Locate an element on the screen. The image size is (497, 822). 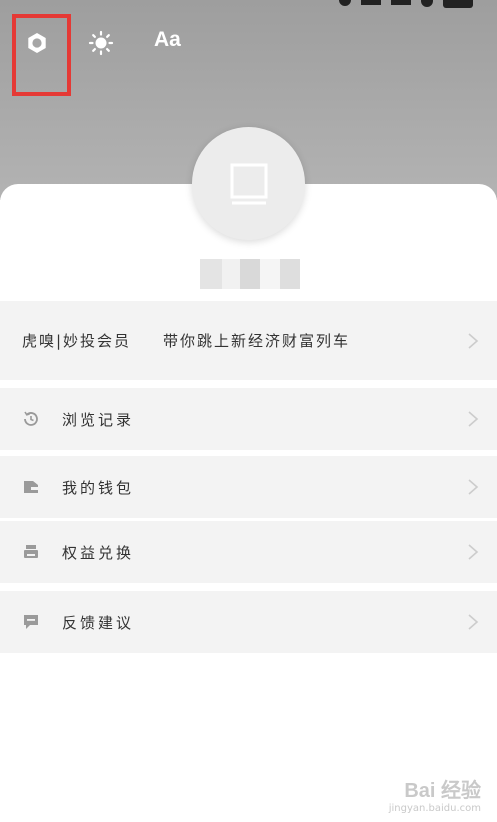
history-icon is located at coordinates (31, 419).